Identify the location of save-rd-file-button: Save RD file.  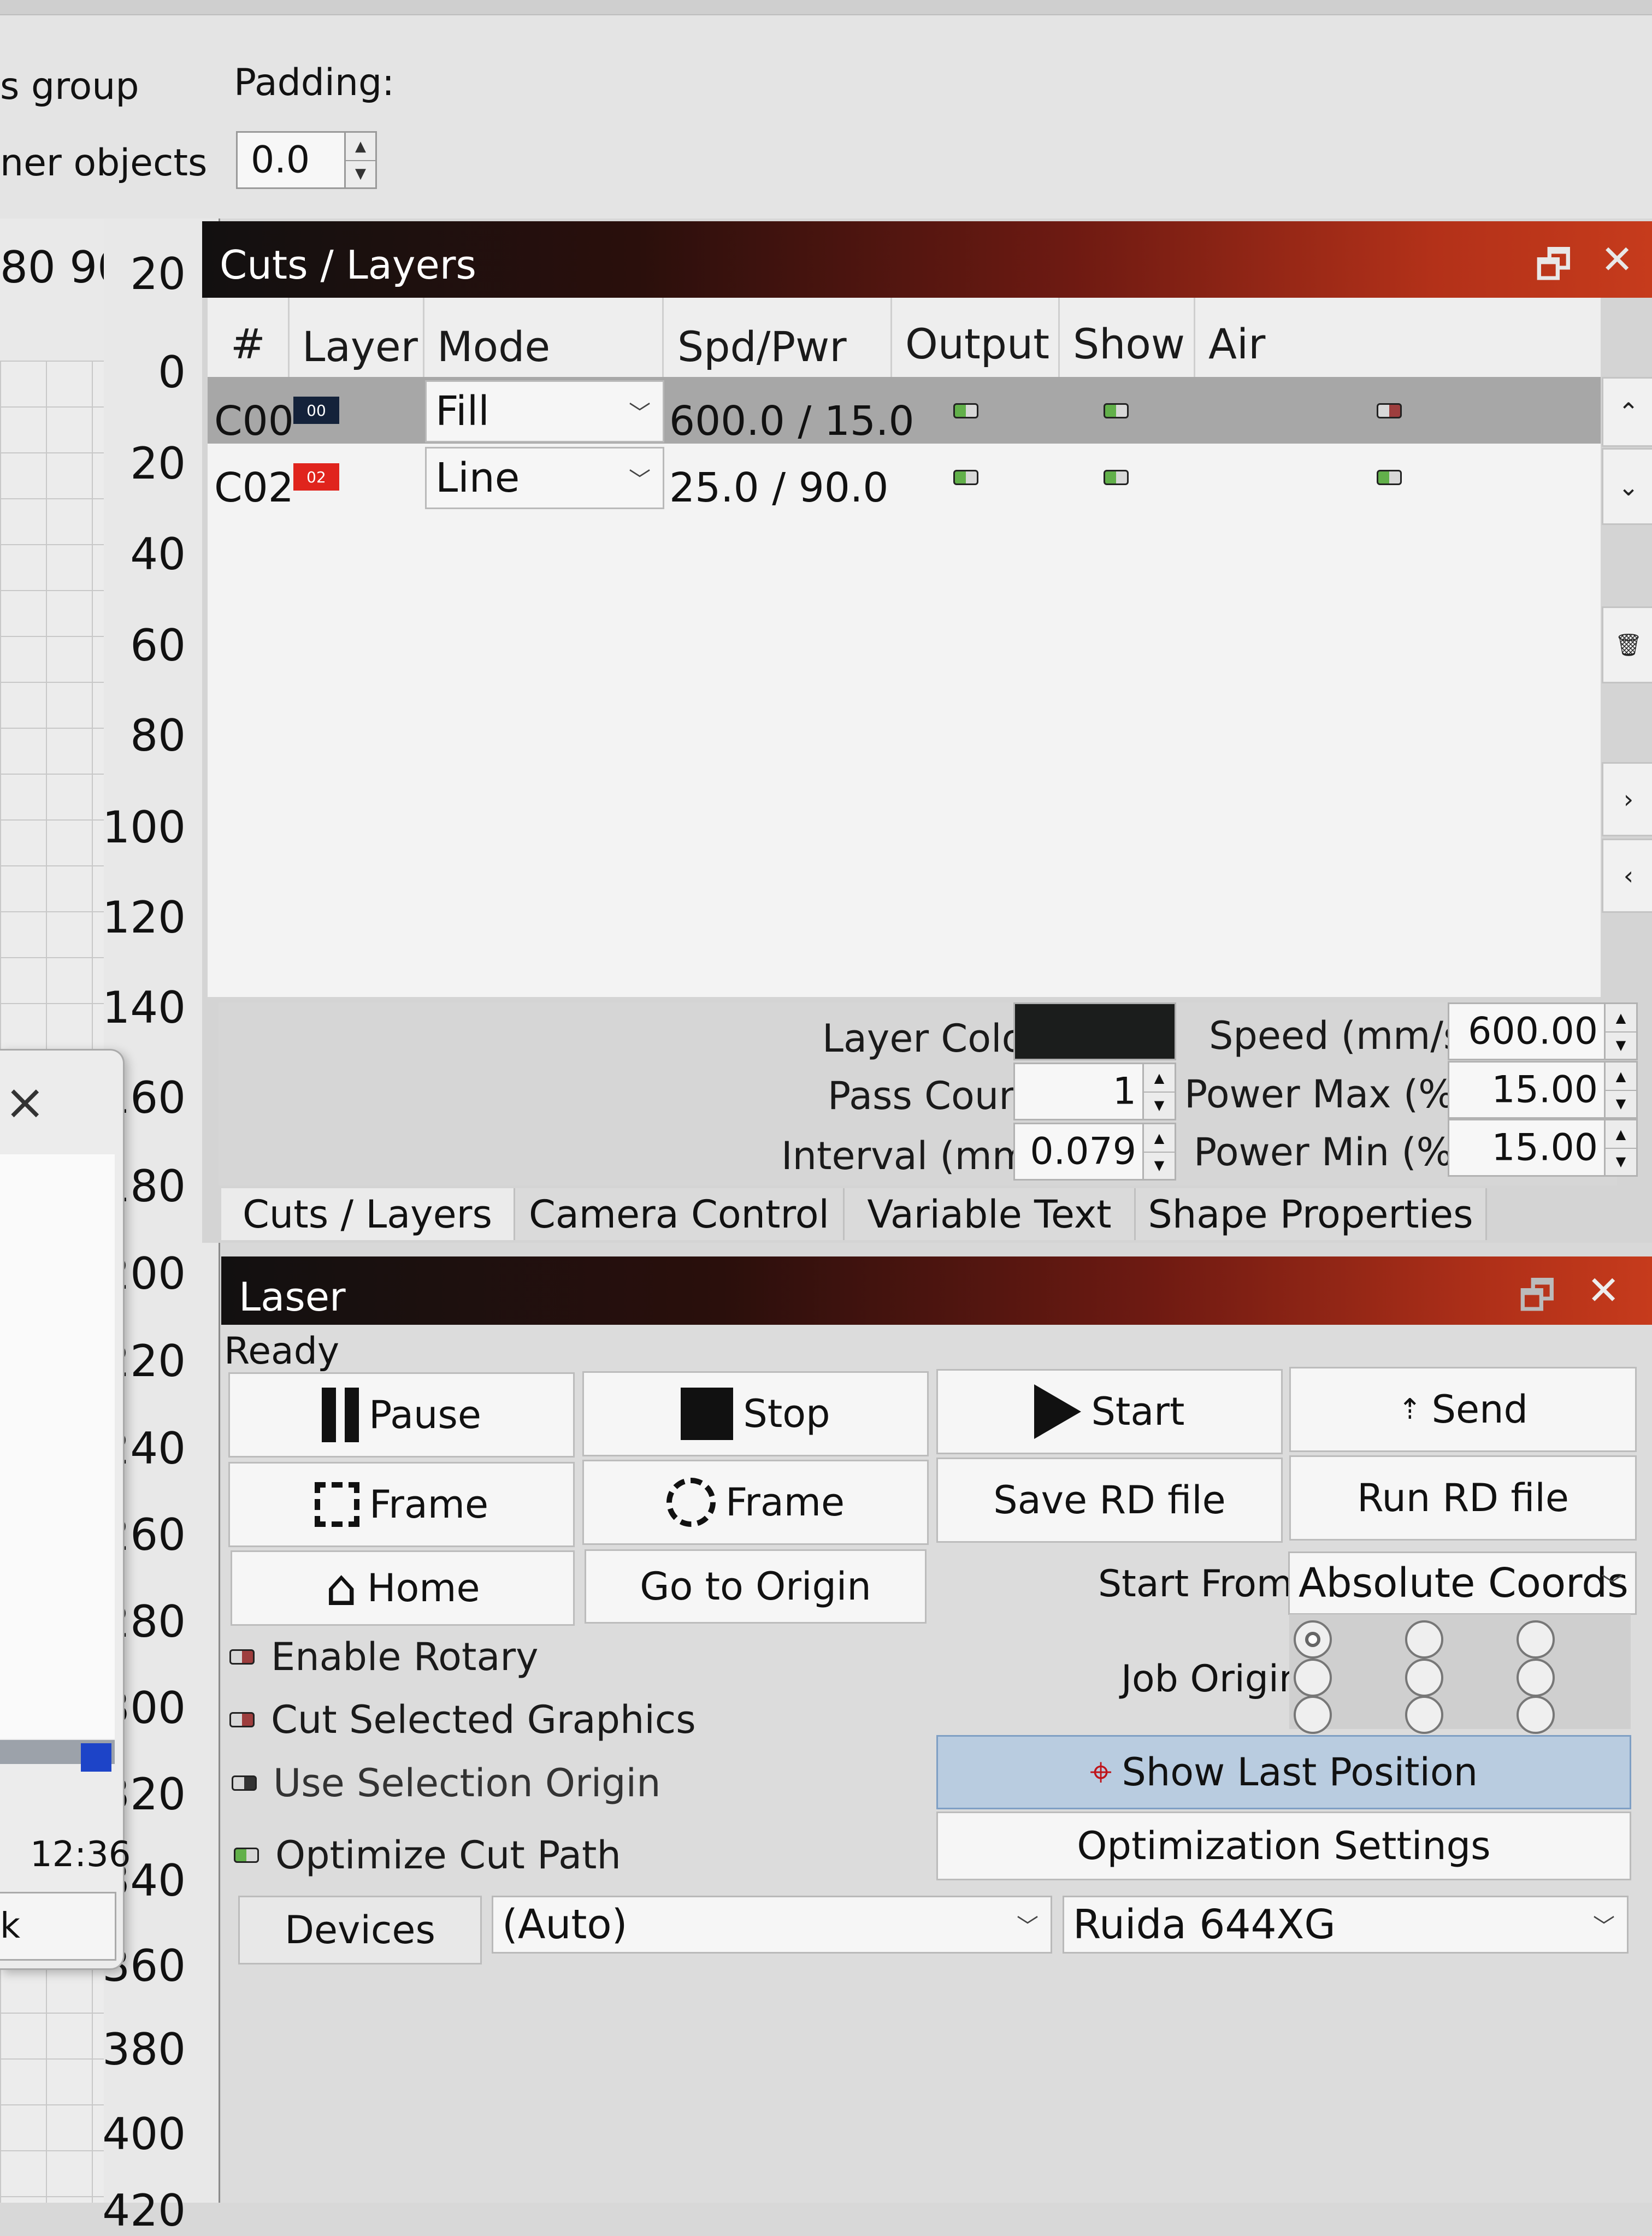
(1109, 1500).